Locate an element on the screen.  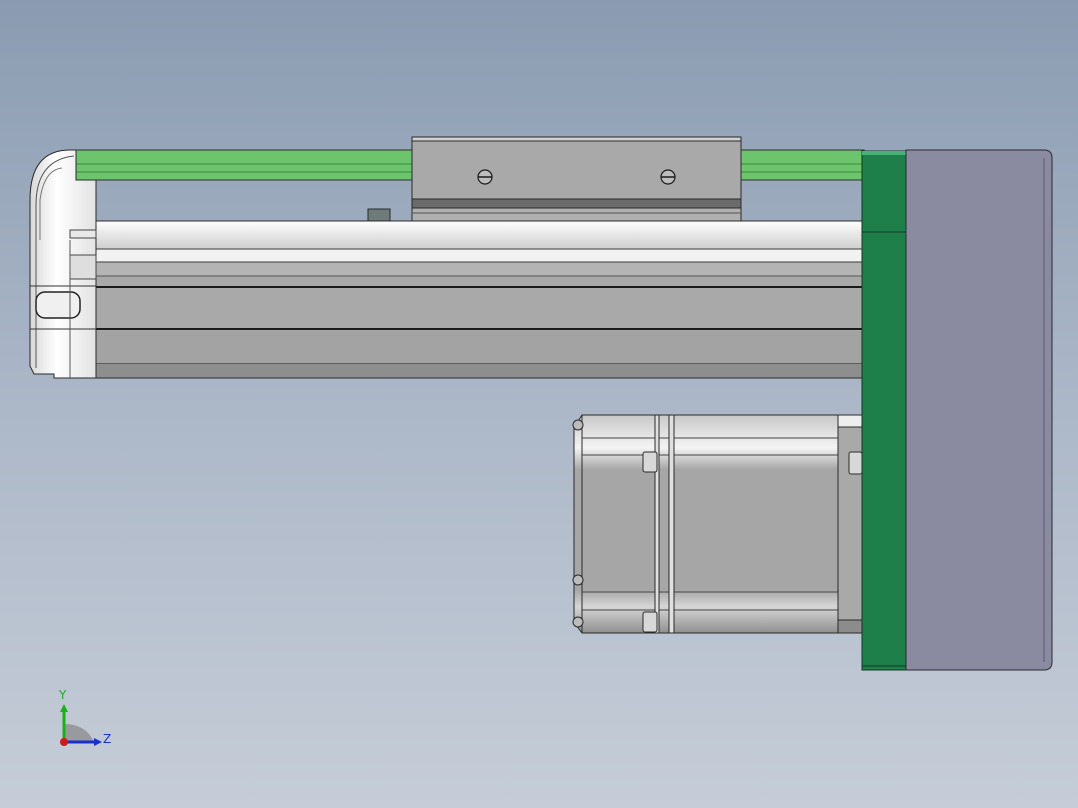
stepper-motor is located at coordinates (717, 524).